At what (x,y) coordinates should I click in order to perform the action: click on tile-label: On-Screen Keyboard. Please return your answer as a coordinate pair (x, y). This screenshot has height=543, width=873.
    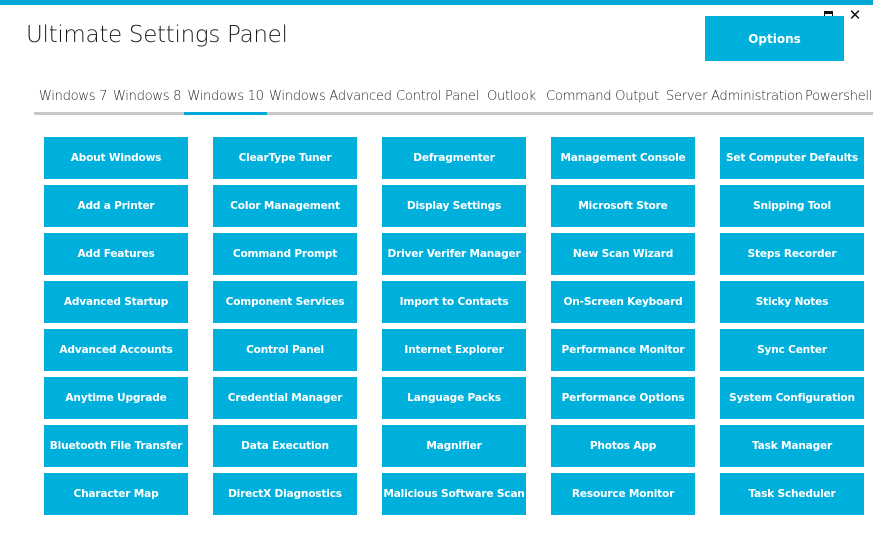
    Looking at the image, I should click on (623, 302).